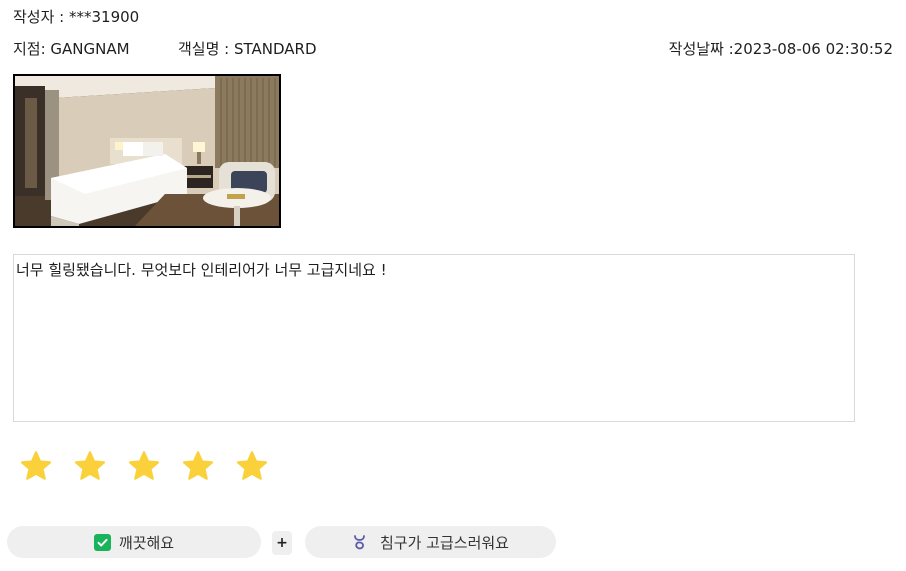 This screenshot has height=571, width=906. What do you see at coordinates (76, 17) in the screenshot?
I see `author-label: 작성자 : ***31900` at bounding box center [76, 17].